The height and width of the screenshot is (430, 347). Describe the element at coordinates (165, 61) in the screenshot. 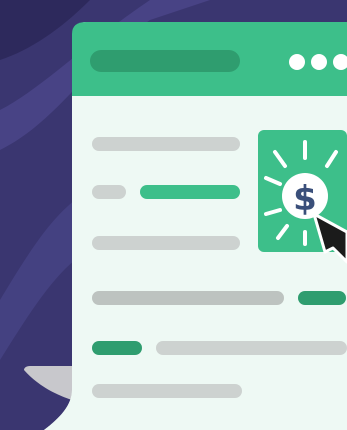

I see `header-title-bar` at that location.